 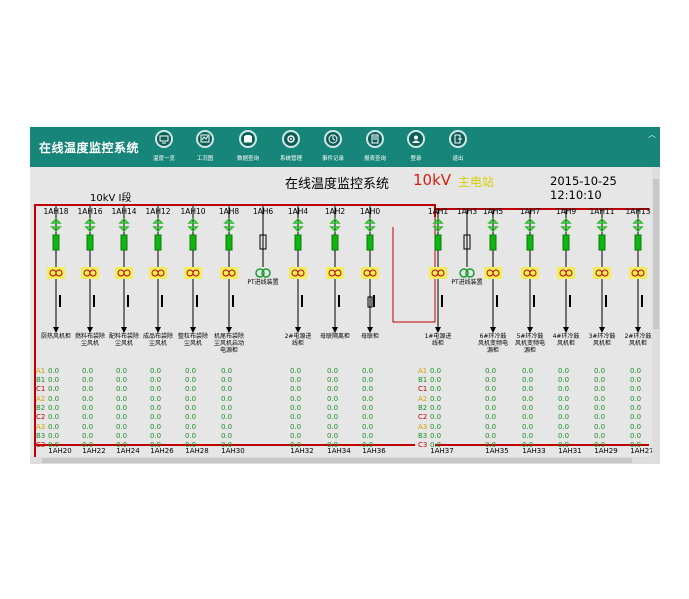 What do you see at coordinates (370, 334) in the screenshot?
I see `feeder-bay: 1AH0 母联柜 0.0 0.0 0.0 0.0 0.0 0.0 0.0 0.0 0.0` at bounding box center [370, 334].